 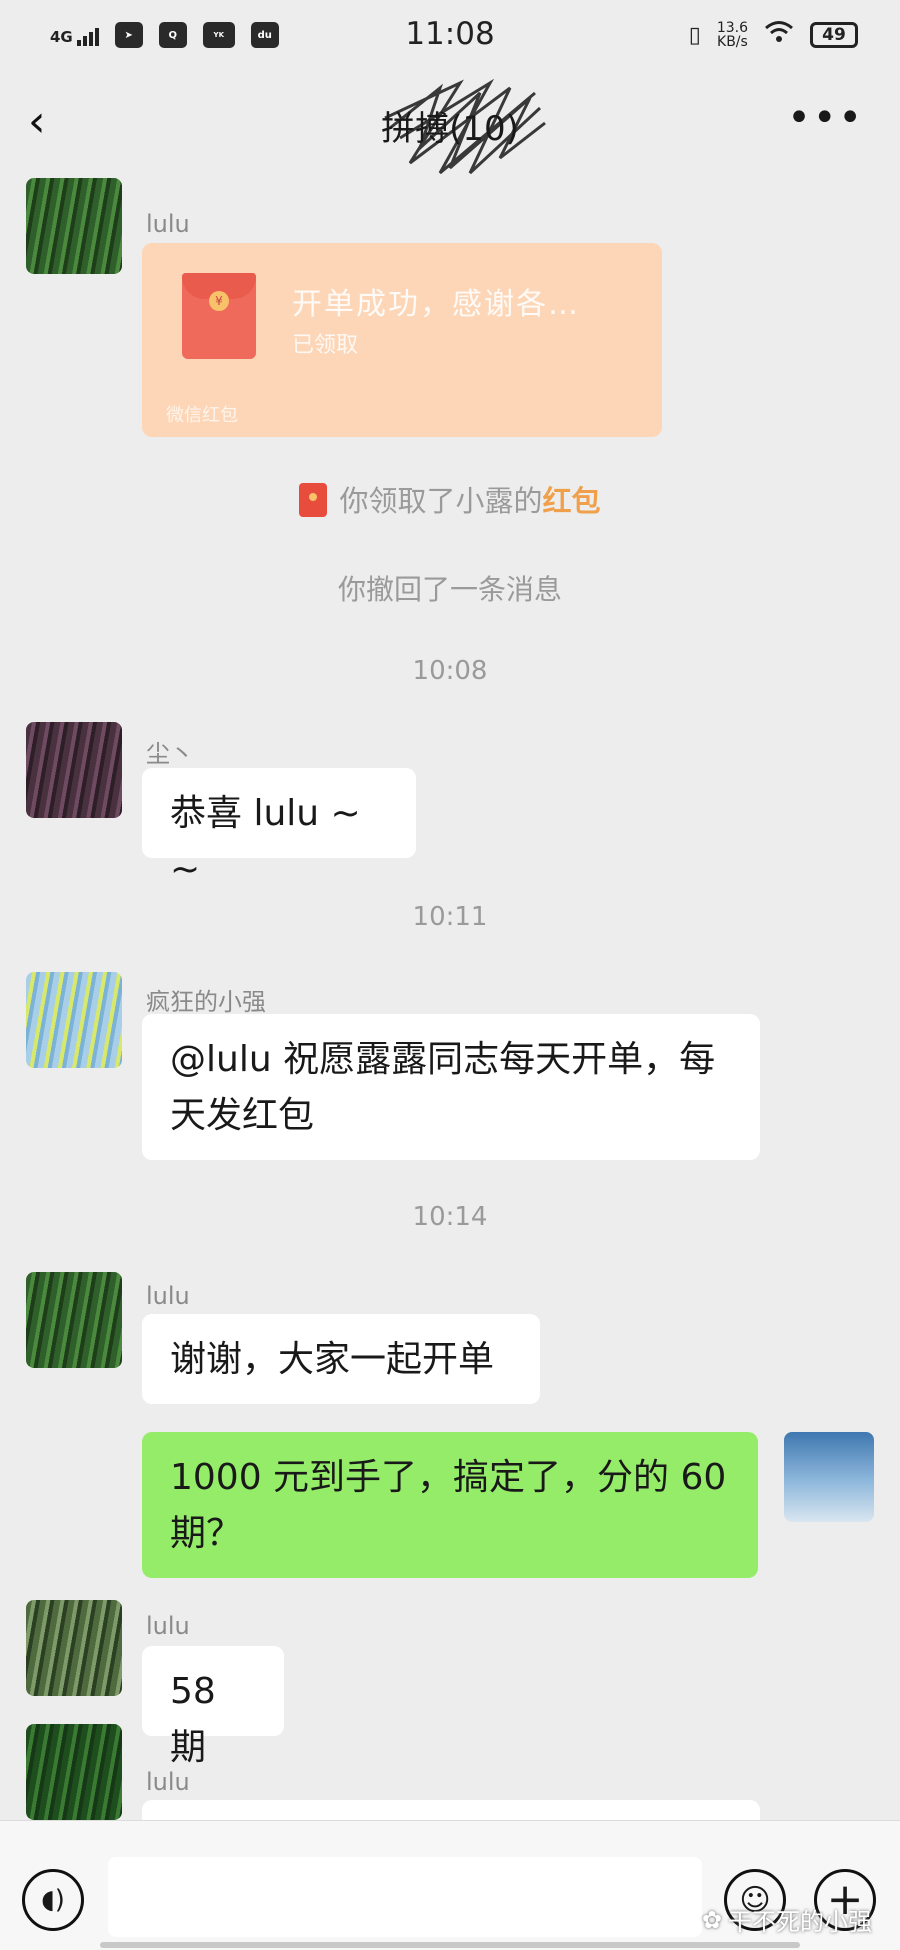 I want to click on sender-name: 疯狂的小强, so click(x=206, y=1002).